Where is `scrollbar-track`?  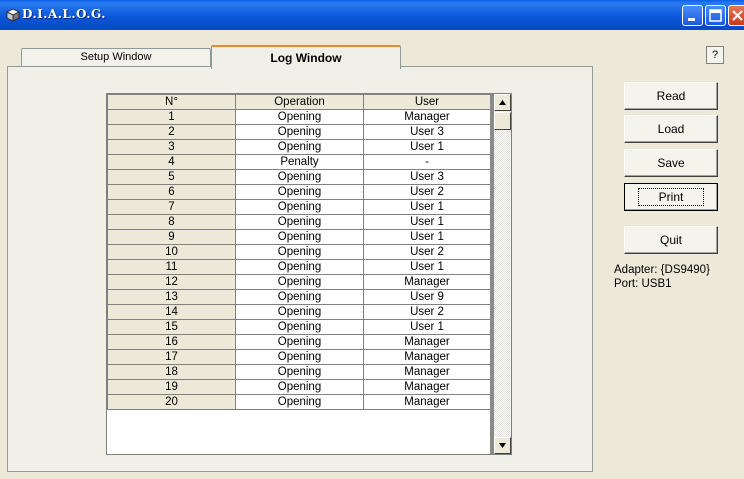
scrollbar-track is located at coordinates (502, 274).